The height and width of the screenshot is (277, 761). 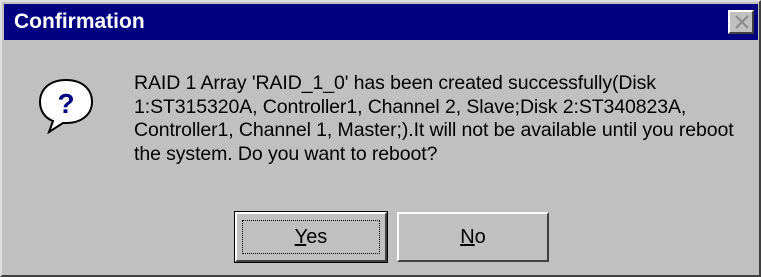 I want to click on window-title: Confirmation, so click(x=79, y=21).